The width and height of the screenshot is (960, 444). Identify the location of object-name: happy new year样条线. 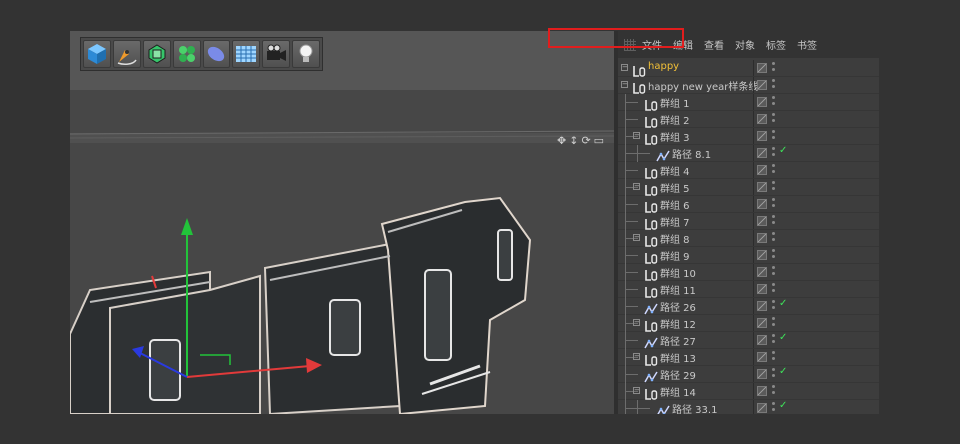
(703, 85).